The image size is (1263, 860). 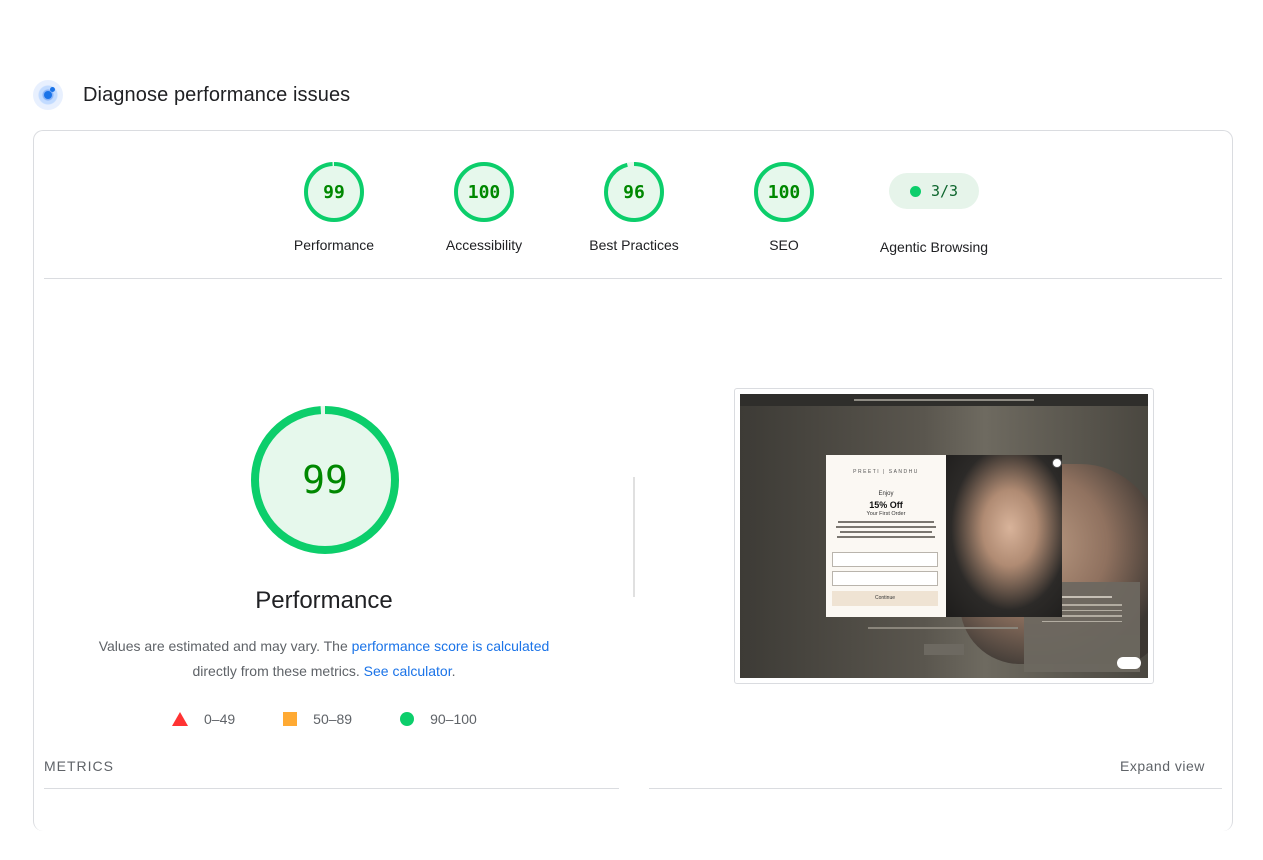 I want to click on column-separator, so click(x=634, y=537).